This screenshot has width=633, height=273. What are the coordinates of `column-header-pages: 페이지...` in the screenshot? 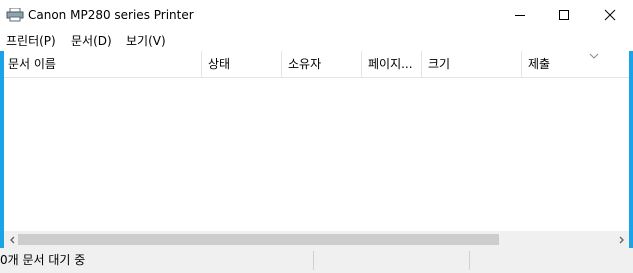 It's located at (392, 64).